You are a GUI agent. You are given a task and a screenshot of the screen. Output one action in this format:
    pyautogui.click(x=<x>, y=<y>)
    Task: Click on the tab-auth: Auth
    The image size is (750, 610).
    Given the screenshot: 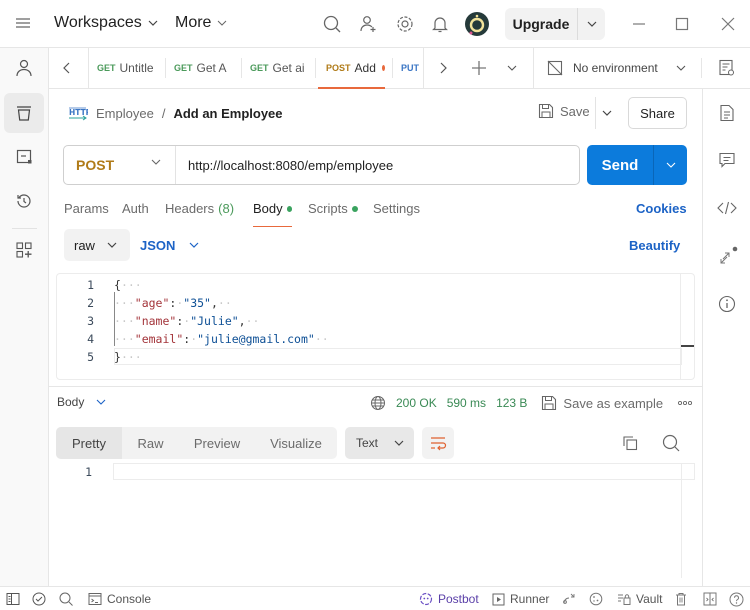 What is the action you would take?
    pyautogui.click(x=135, y=214)
    